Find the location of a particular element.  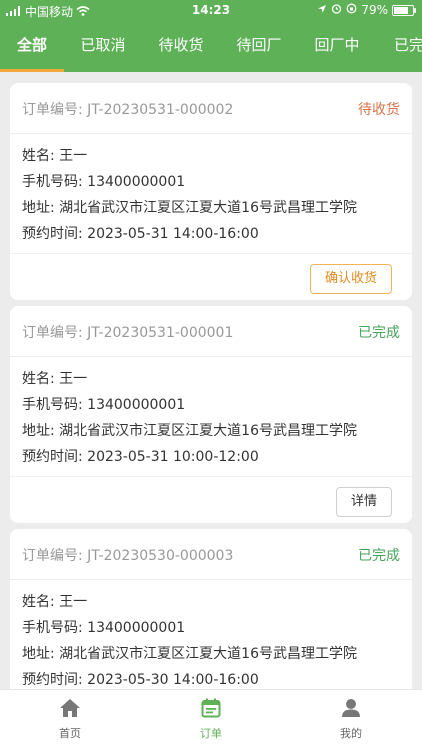

order-number: 订单编号: JT-20230530-000003 is located at coordinates (128, 556).